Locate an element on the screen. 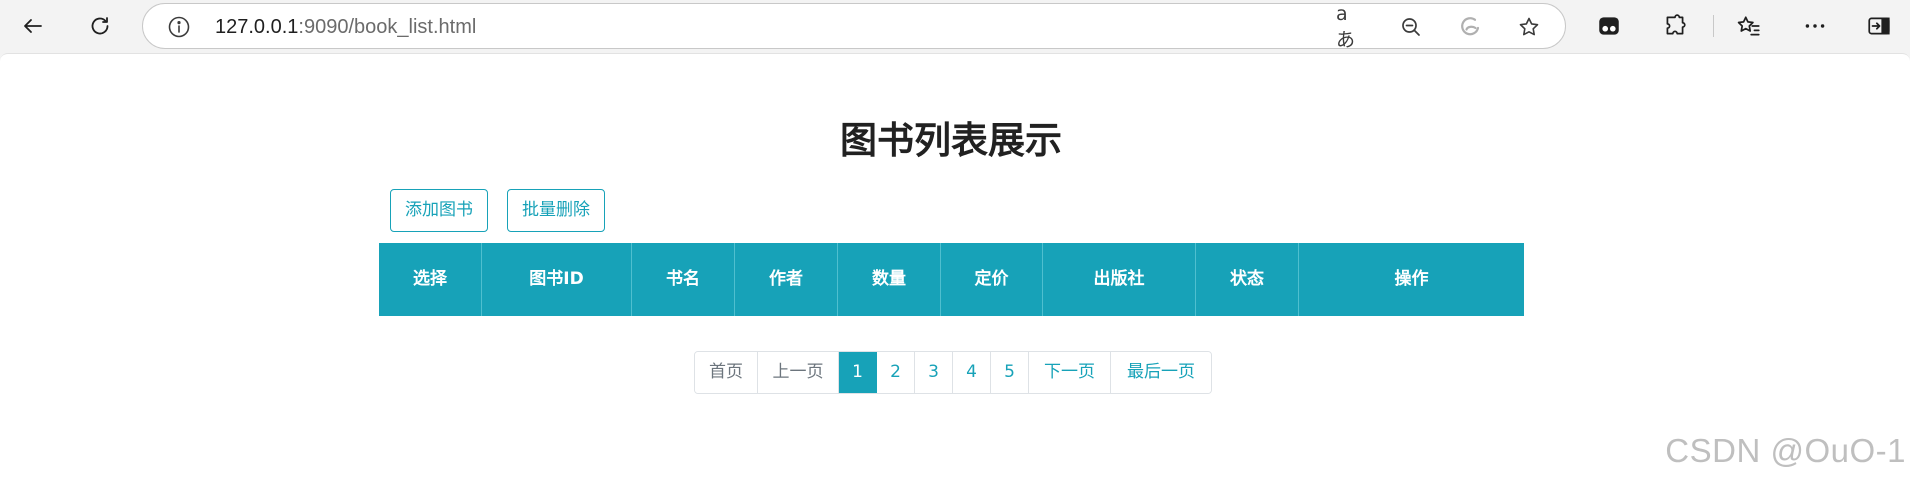 This screenshot has width=1910, height=478. add-book-button: 添加图书 is located at coordinates (439, 210).